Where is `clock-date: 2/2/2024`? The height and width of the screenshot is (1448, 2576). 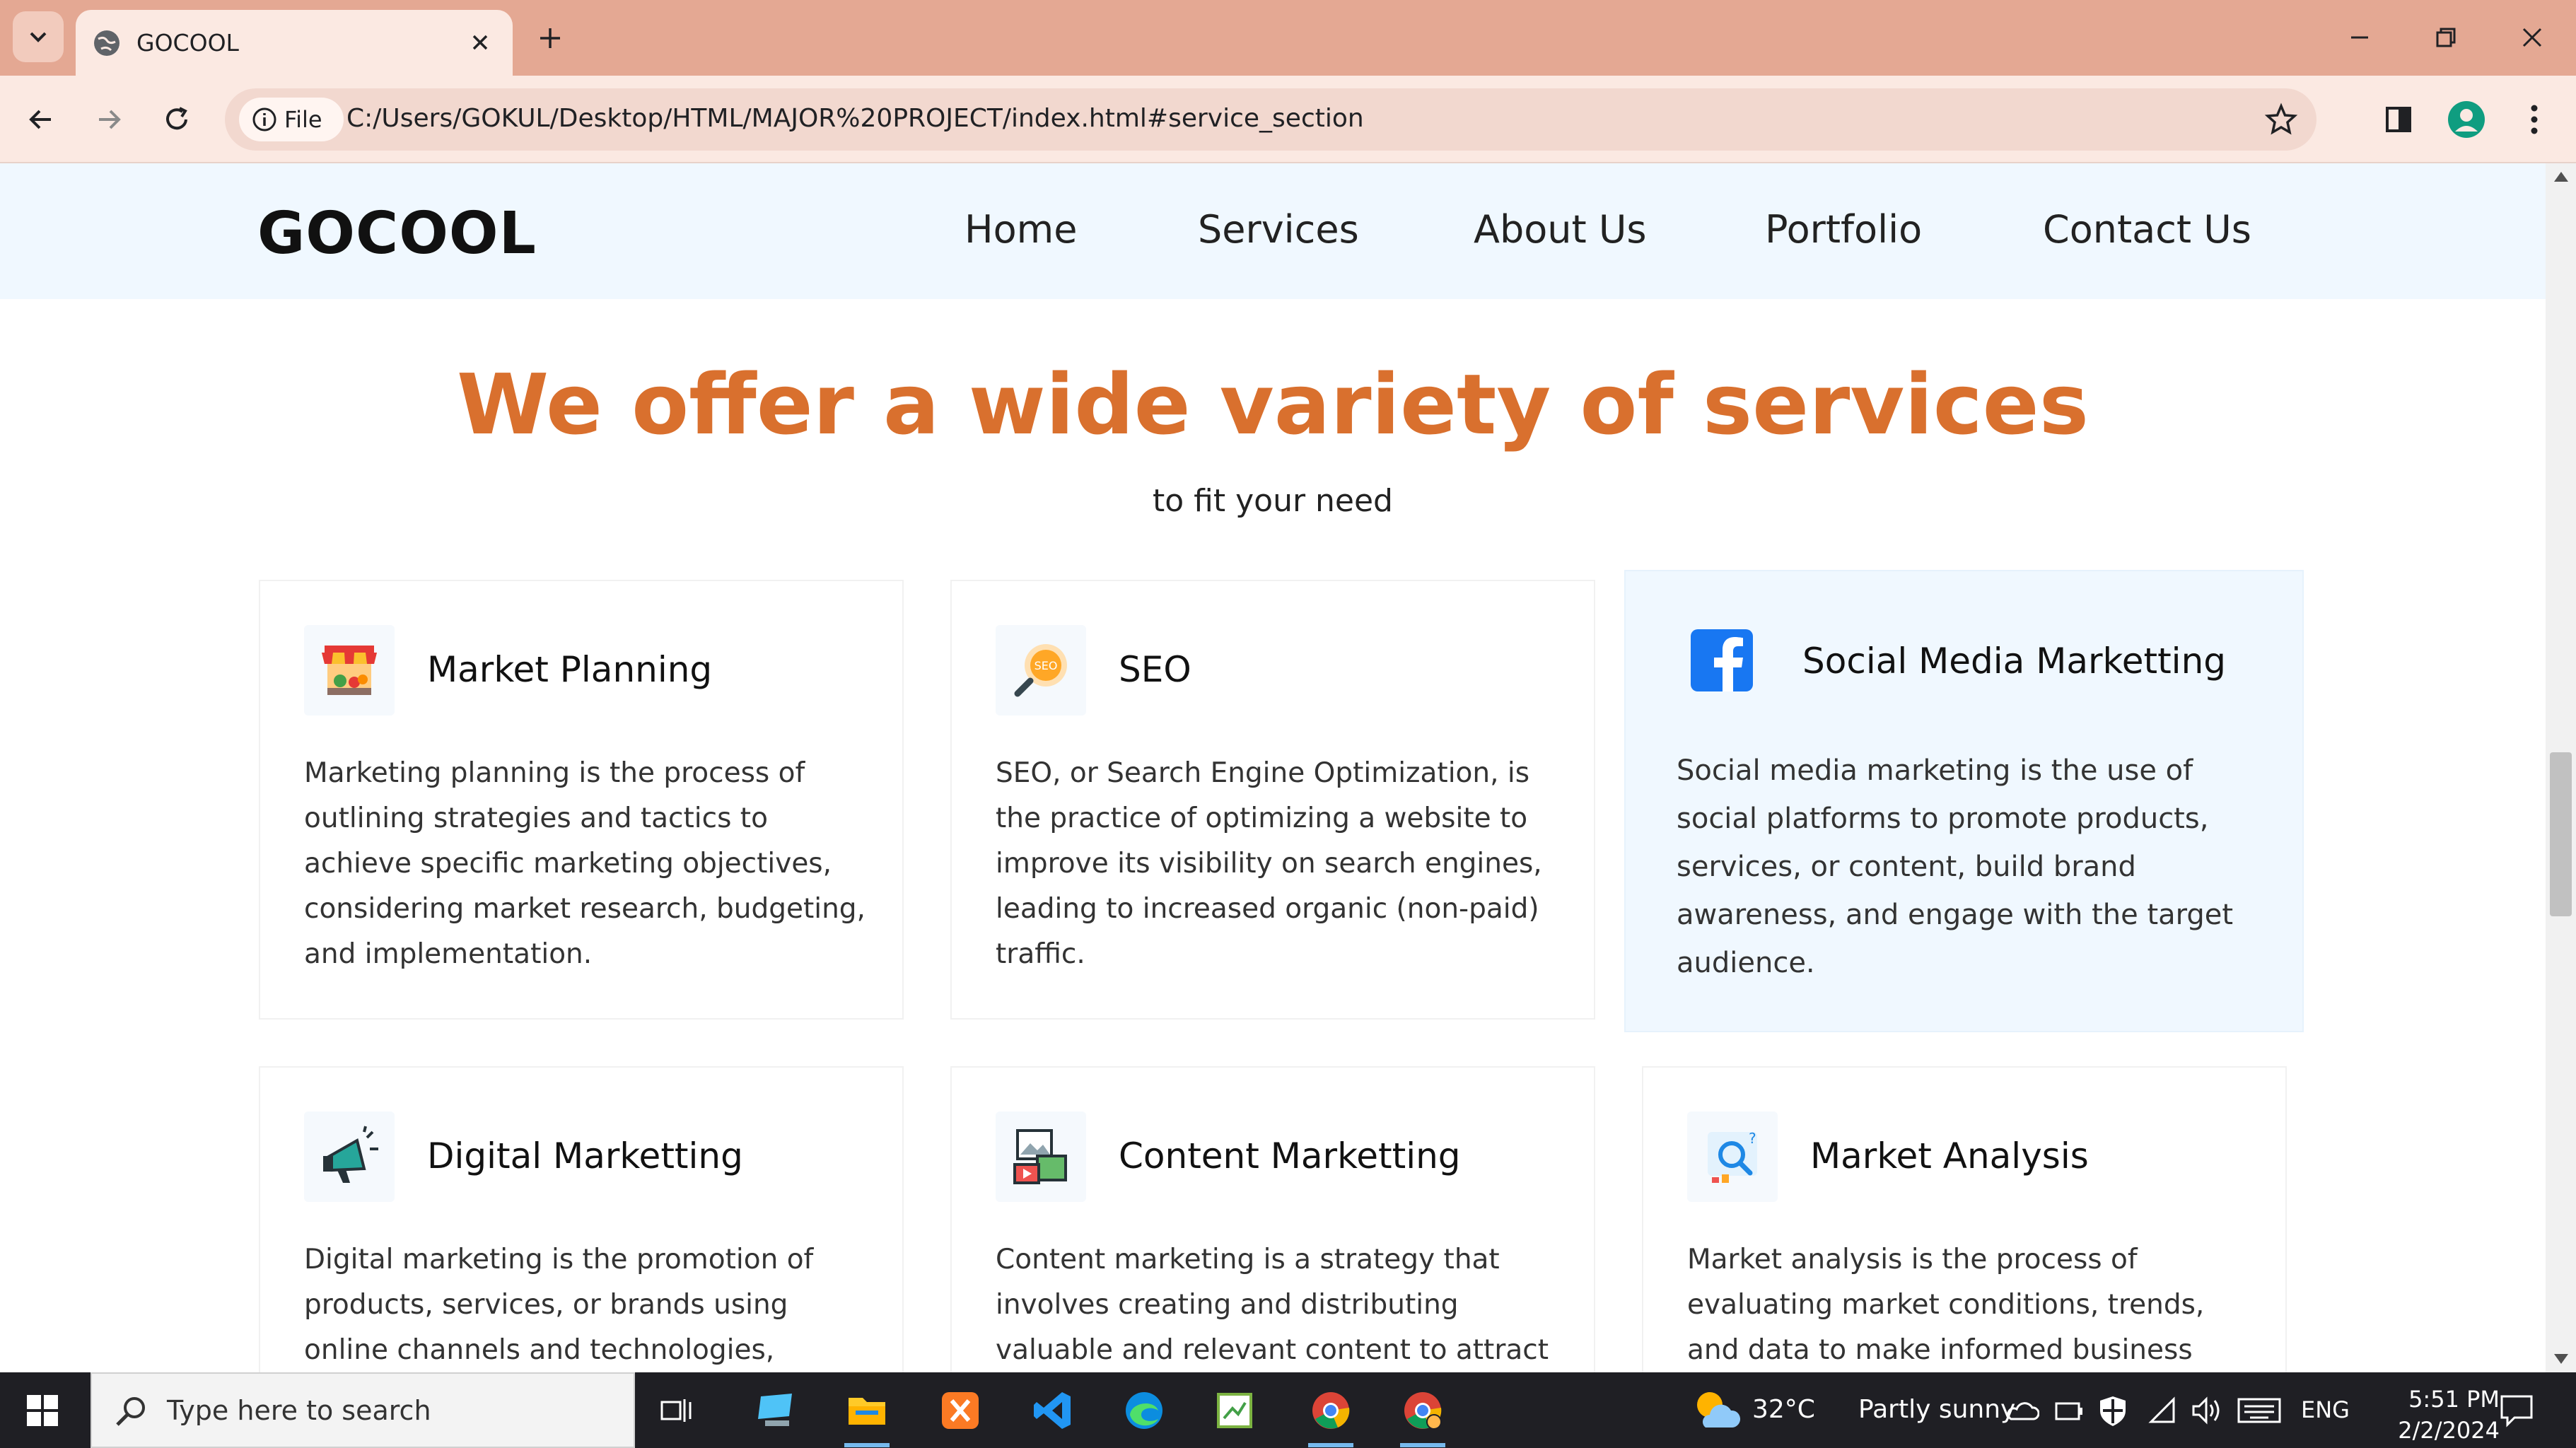 clock-date: 2/2/2024 is located at coordinates (2449, 1430).